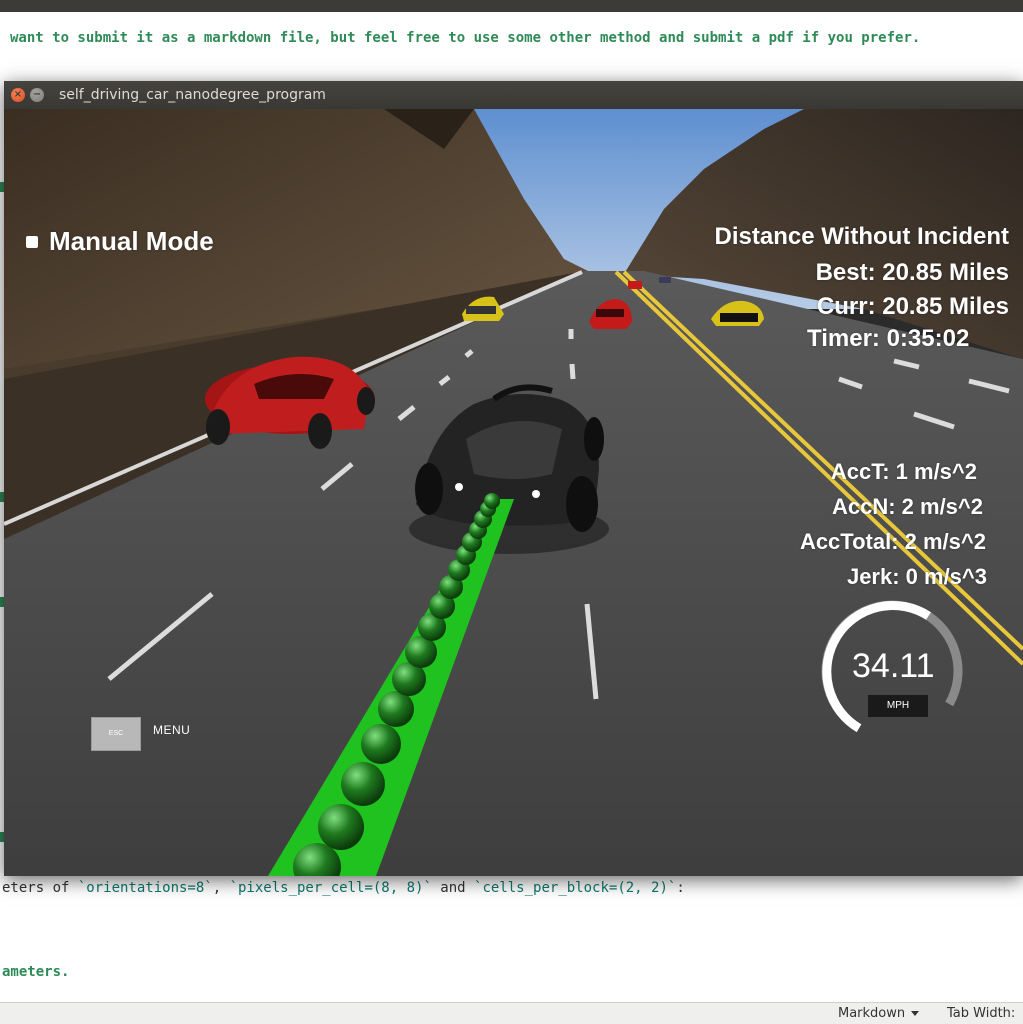 The width and height of the screenshot is (1023, 1024). I want to click on language-mode-selector: Markdown, so click(879, 1013).